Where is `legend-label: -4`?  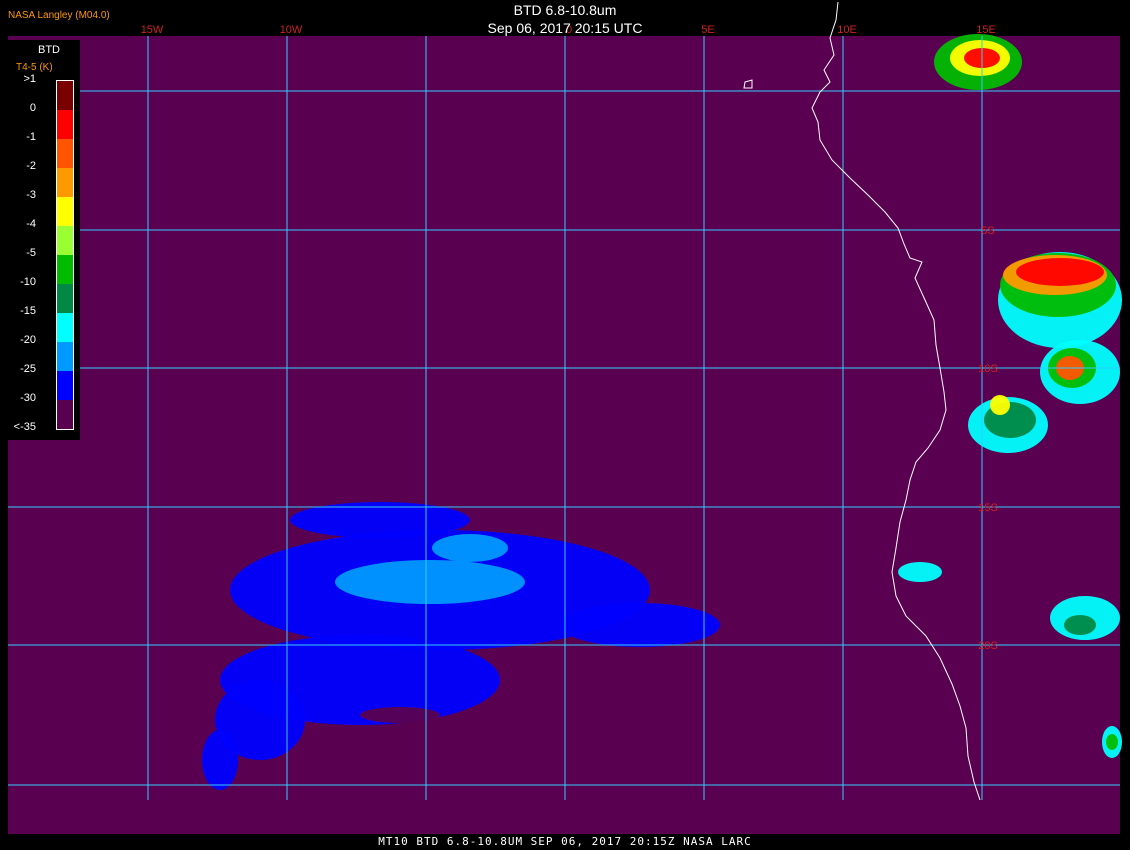 legend-label: -4 is located at coordinates (31, 224).